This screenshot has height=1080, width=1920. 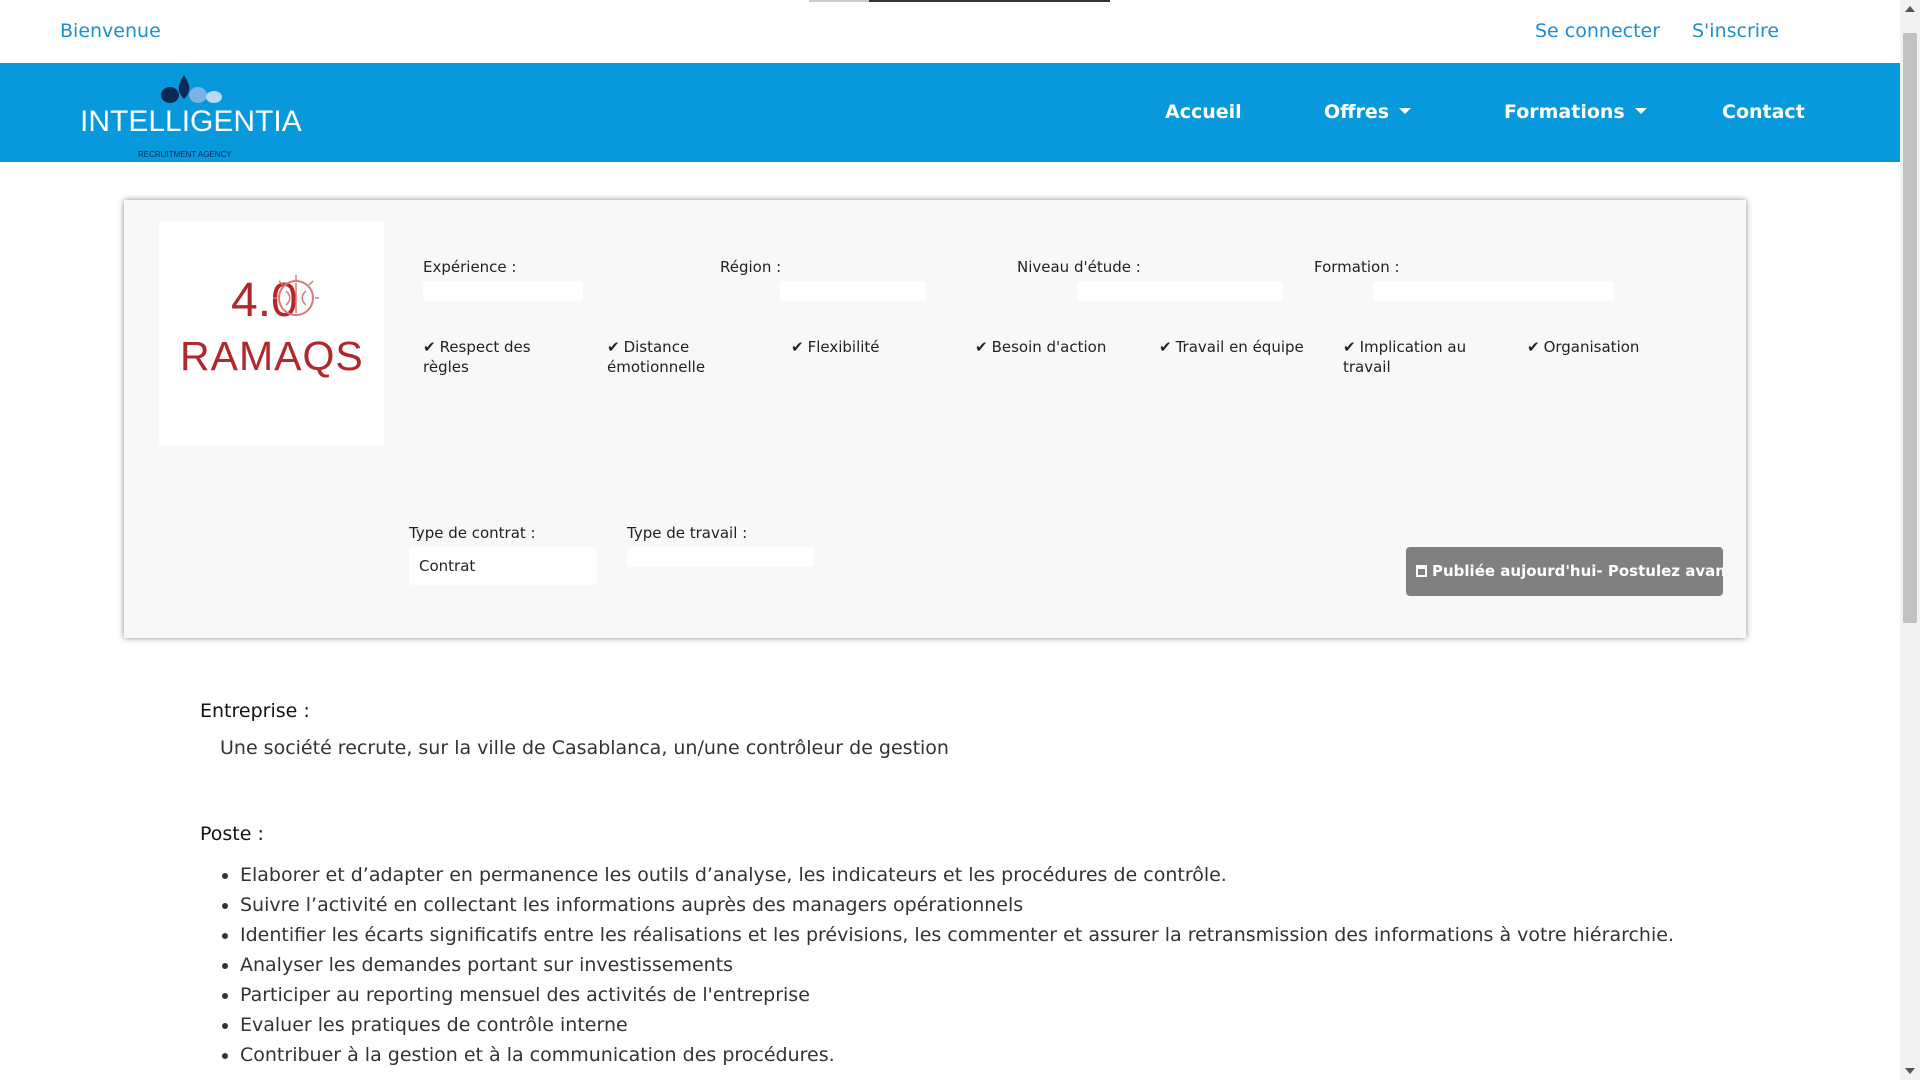 I want to click on nav-accueil-label: Accueil, so click(x=1203, y=112).